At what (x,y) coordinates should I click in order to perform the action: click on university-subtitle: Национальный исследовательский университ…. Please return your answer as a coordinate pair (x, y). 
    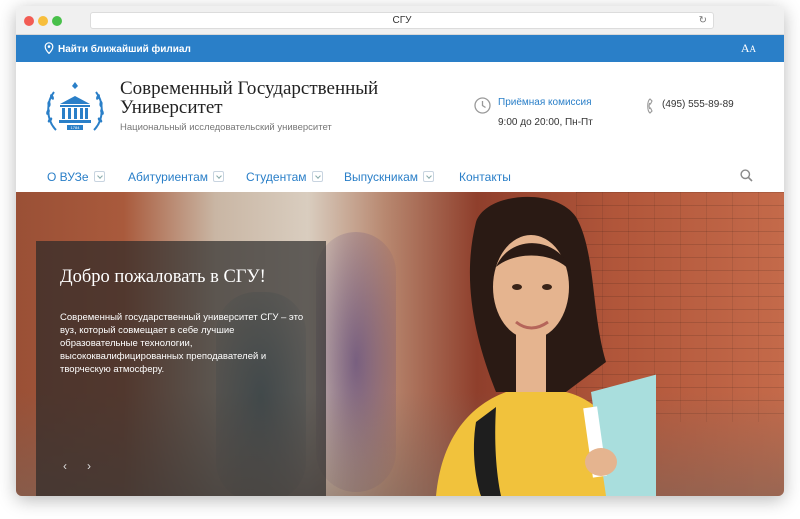
    Looking at the image, I should click on (226, 127).